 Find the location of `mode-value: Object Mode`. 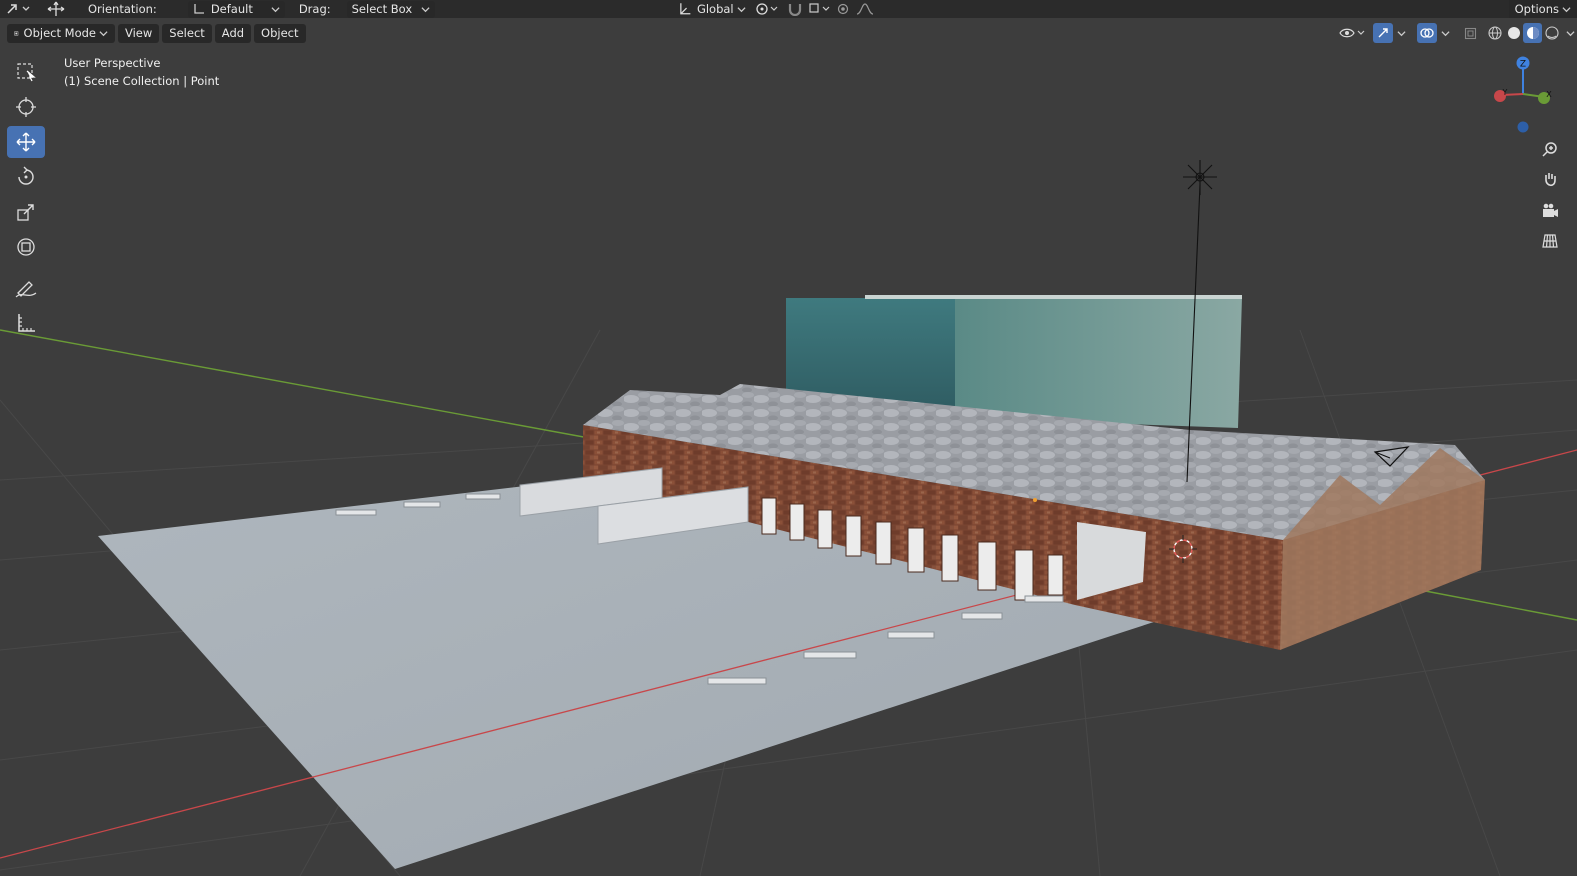

mode-value: Object Mode is located at coordinates (59, 33).